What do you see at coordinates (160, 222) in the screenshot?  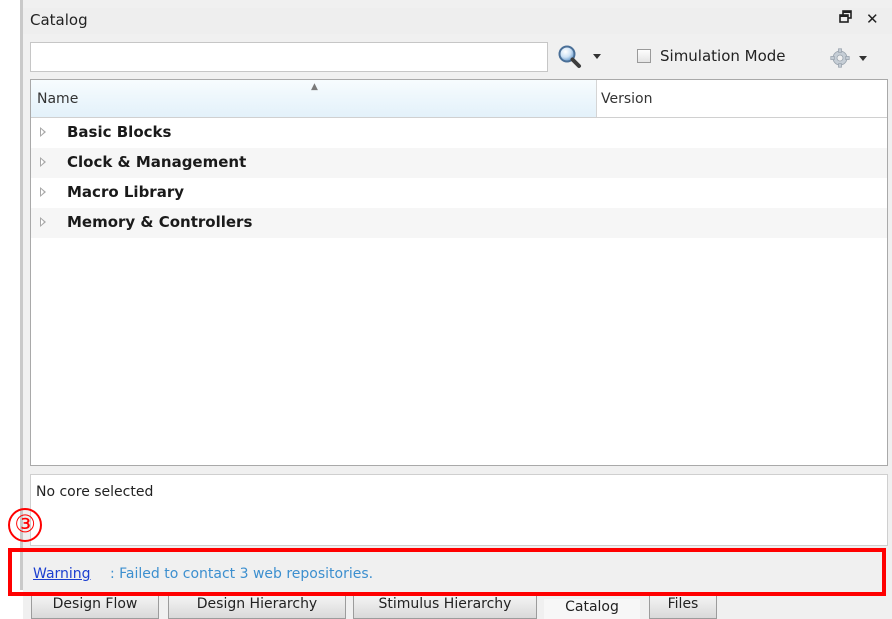 I see `tree-item-label: Memory & Controllers` at bounding box center [160, 222].